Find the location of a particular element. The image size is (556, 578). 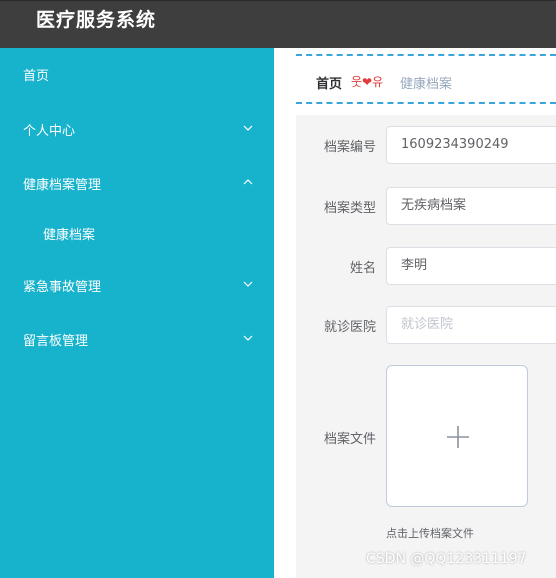

breadcrumb-current: 健康档案 is located at coordinates (426, 84).